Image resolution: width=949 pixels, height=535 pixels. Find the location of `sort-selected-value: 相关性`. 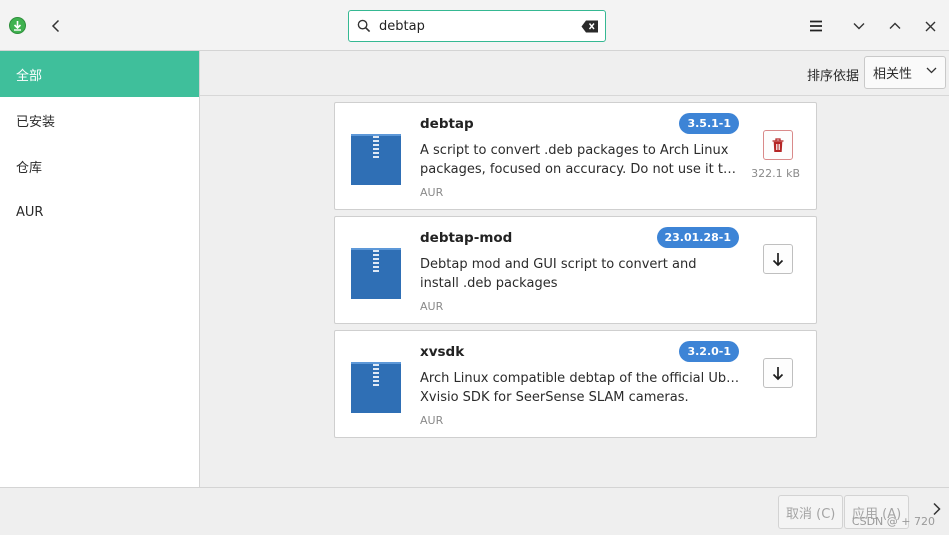

sort-selected-value: 相关性 is located at coordinates (893, 74).